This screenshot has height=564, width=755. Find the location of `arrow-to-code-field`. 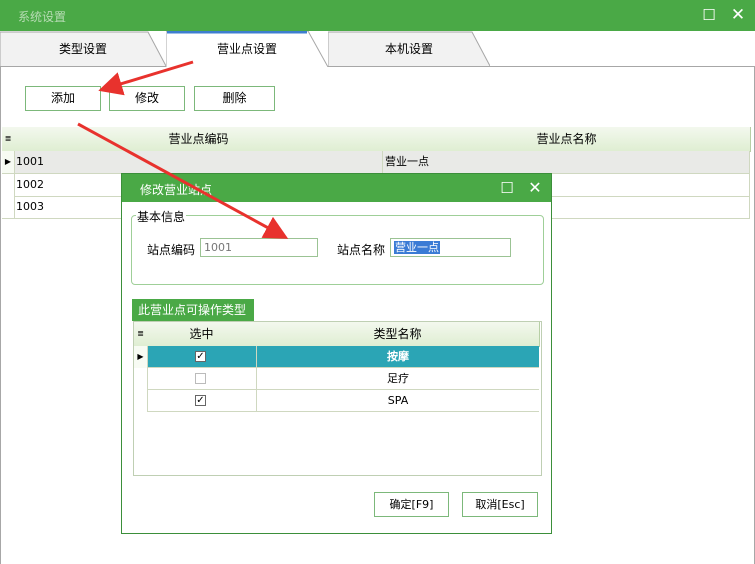

arrow-to-code-field is located at coordinates (183, 180).